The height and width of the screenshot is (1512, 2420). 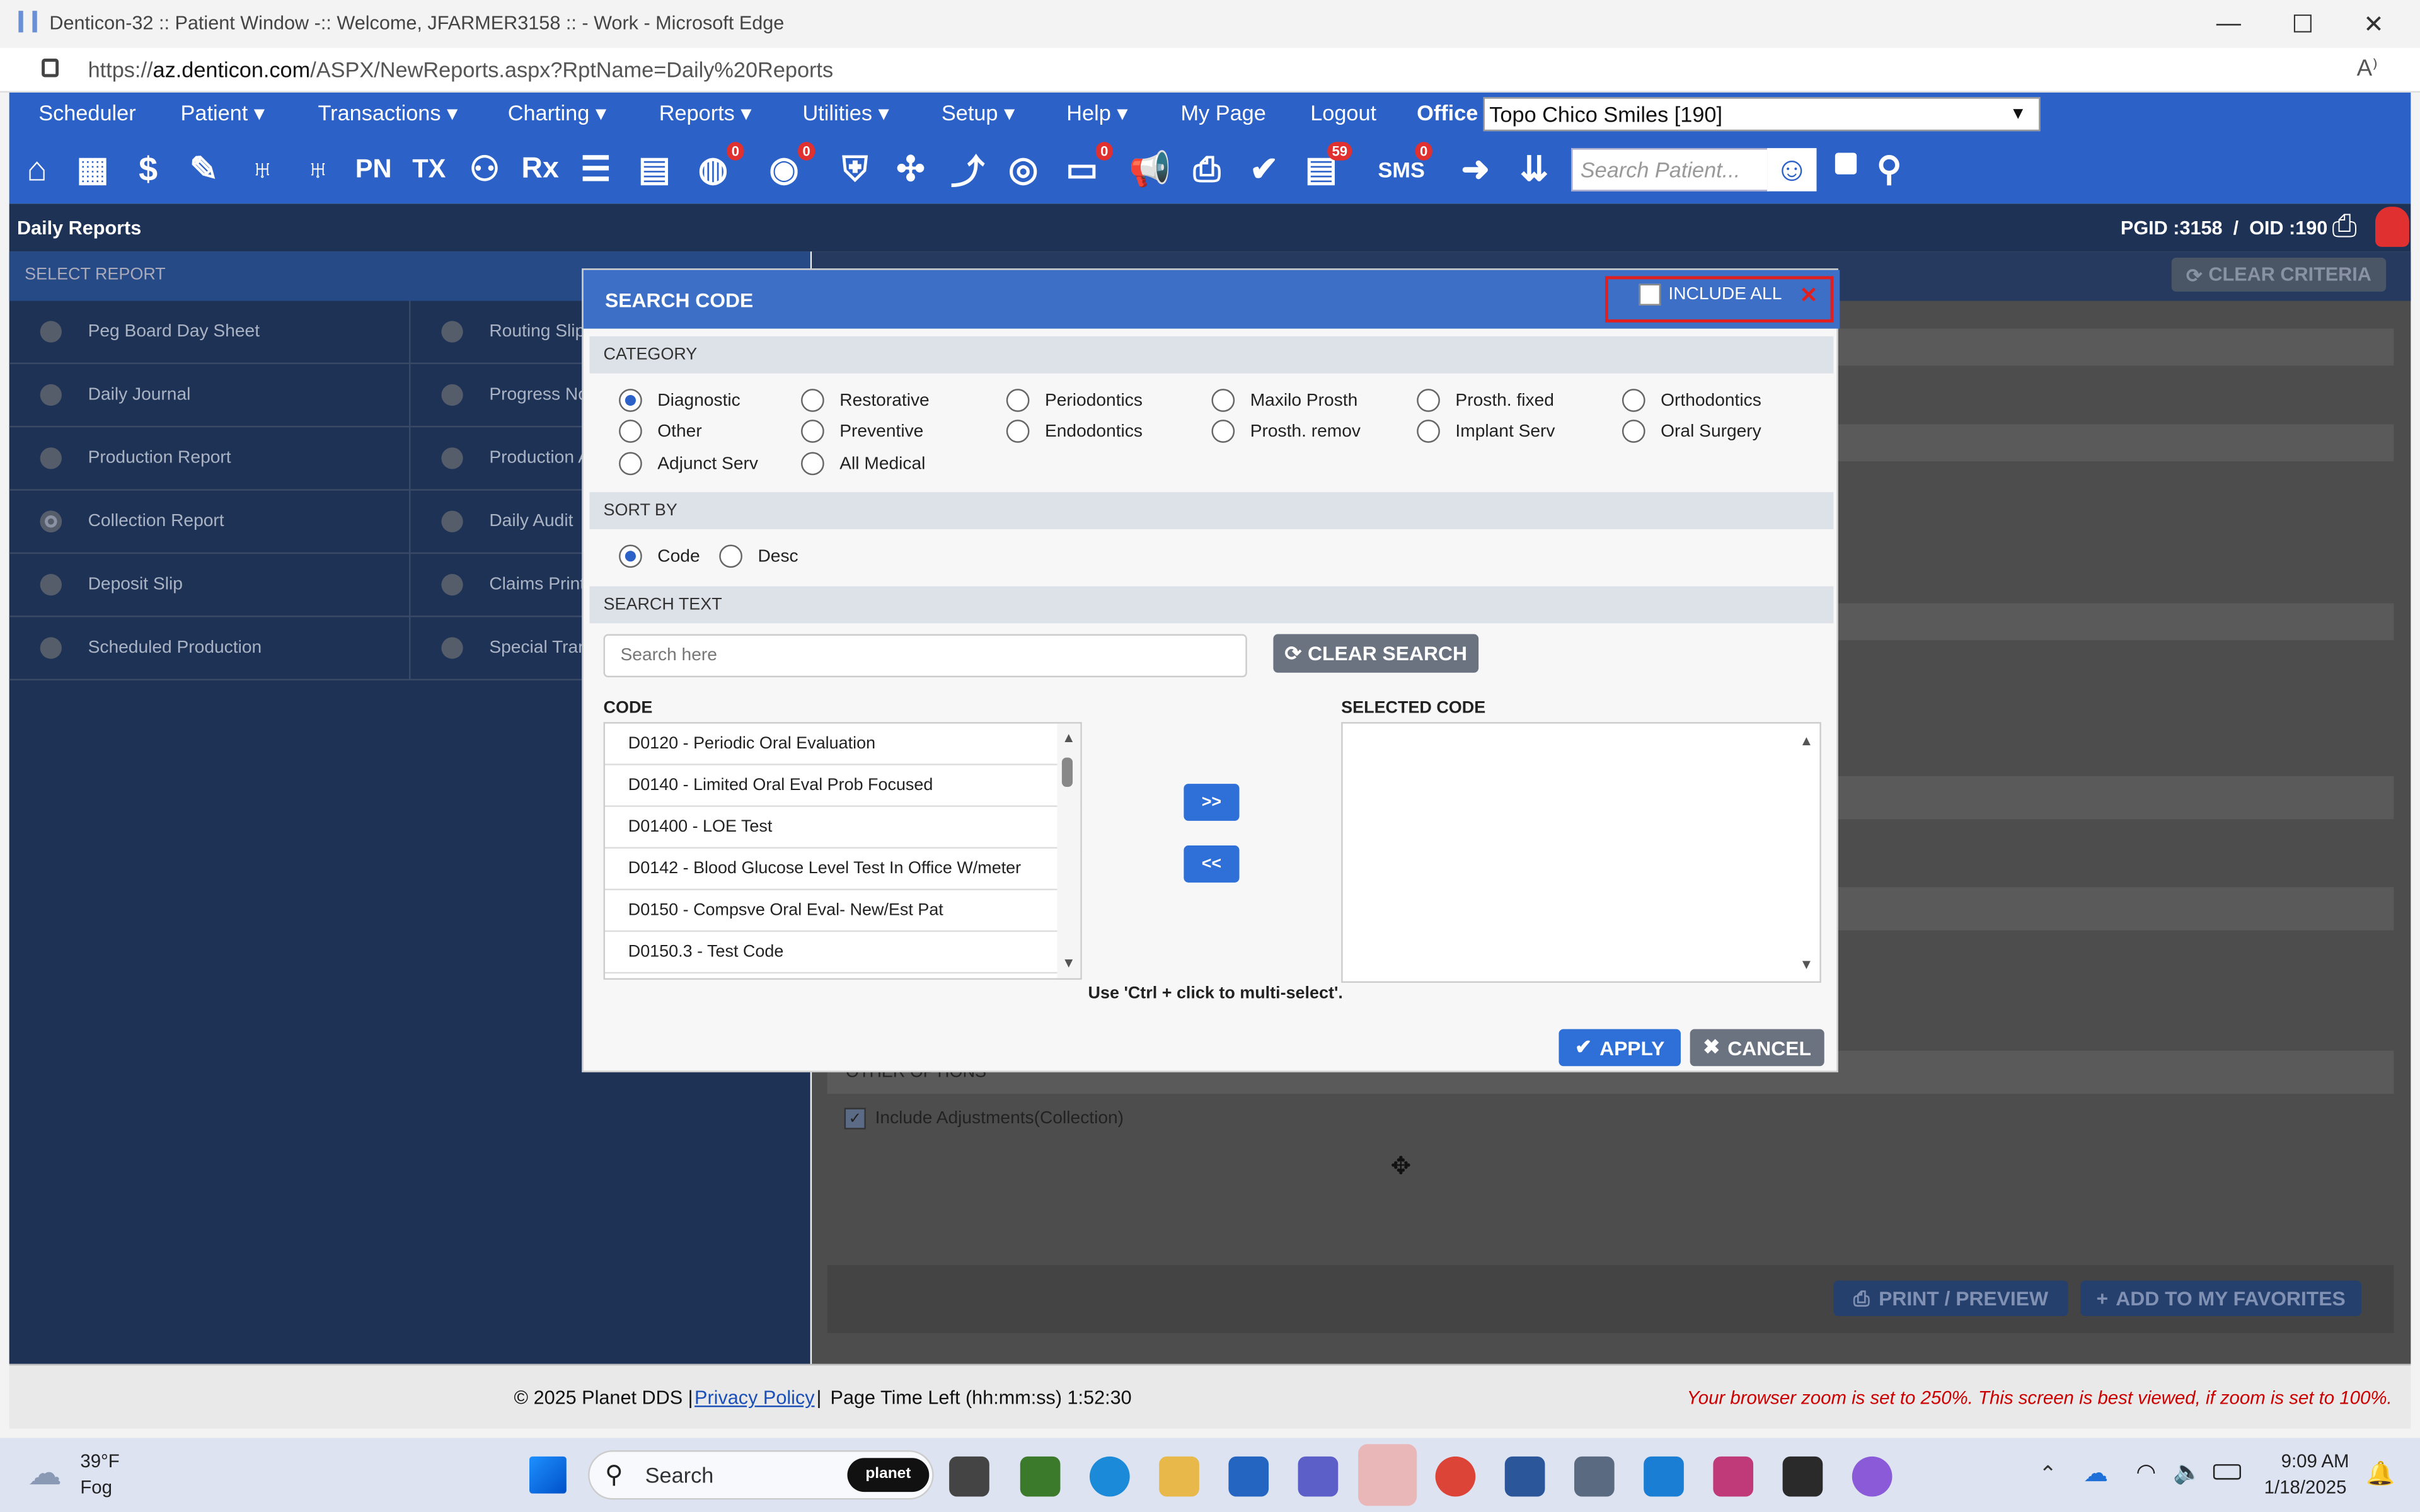 I want to click on category-maxilo-prosth: Maxilo Prosth, so click(x=1284, y=400).